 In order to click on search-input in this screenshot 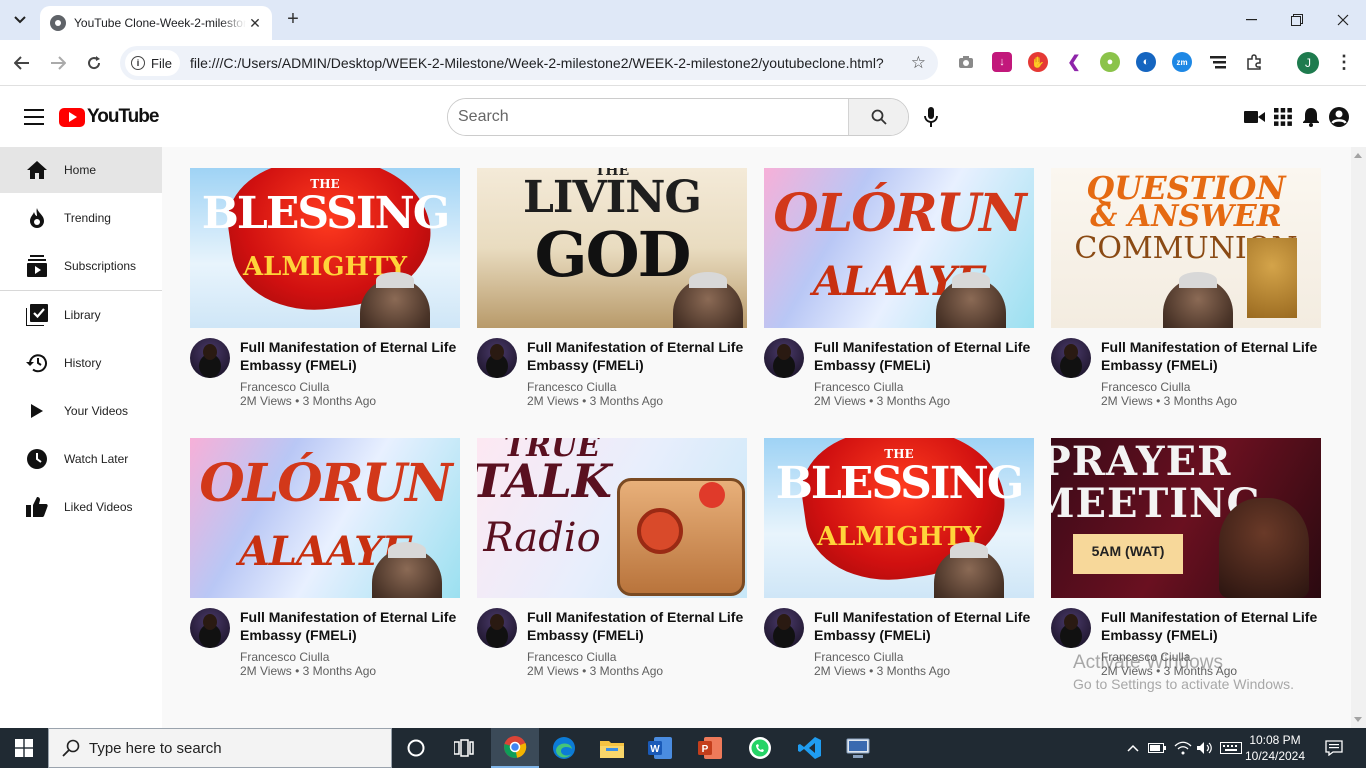, I will do `click(648, 117)`.